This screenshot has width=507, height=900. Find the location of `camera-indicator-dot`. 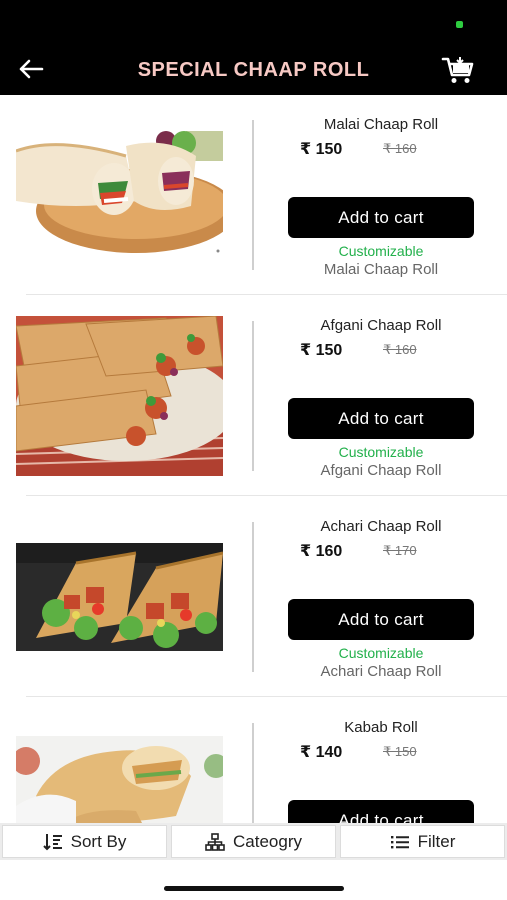

camera-indicator-dot is located at coordinates (459, 24).